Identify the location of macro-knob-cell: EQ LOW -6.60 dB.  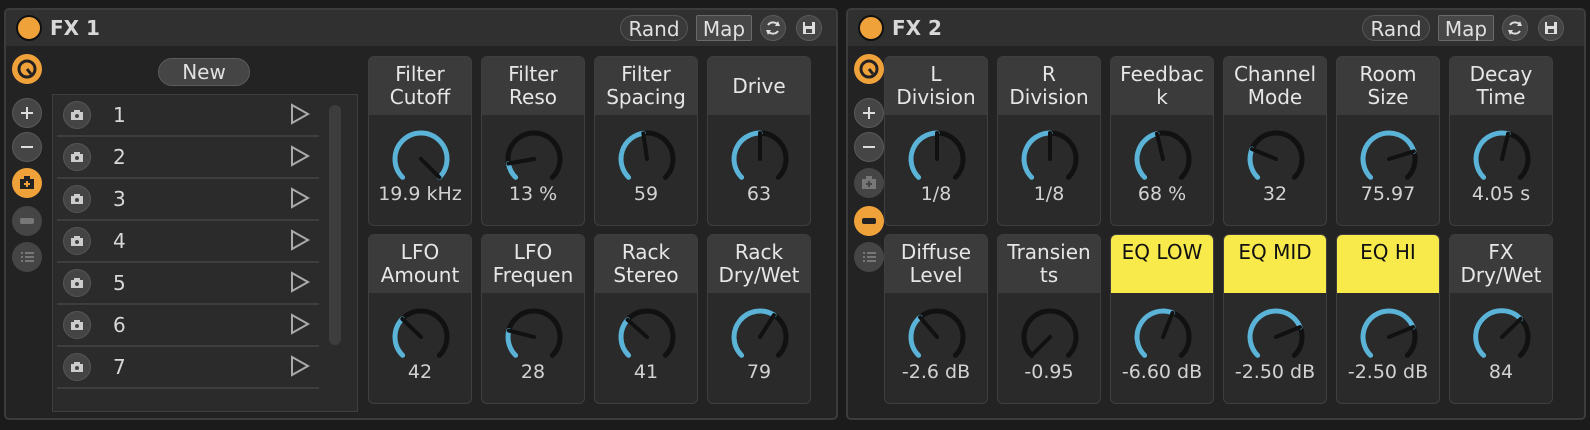
(1162, 319).